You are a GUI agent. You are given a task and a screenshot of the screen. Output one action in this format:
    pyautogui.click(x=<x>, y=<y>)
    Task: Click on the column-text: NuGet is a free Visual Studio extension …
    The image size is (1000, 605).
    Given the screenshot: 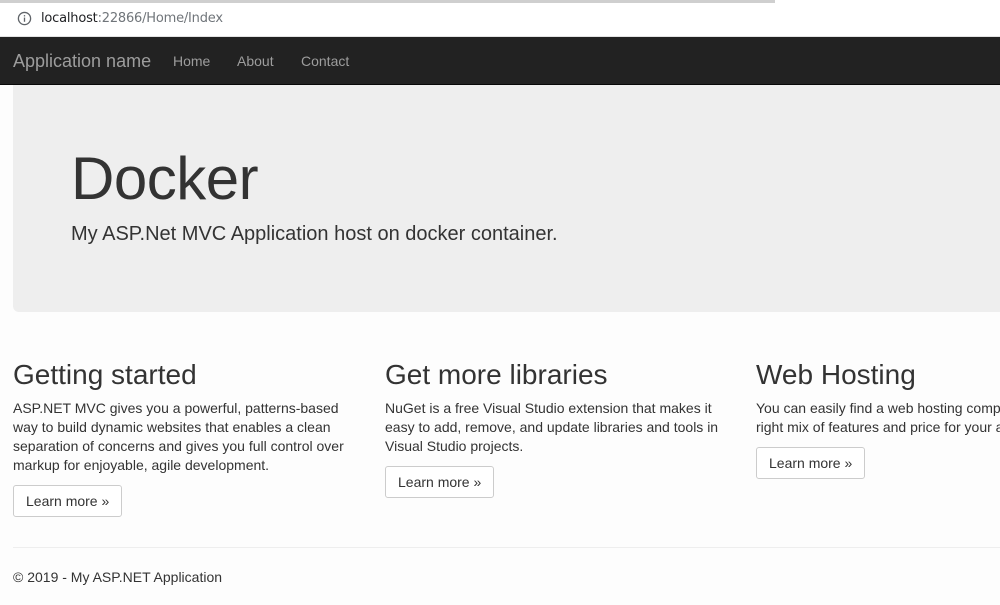 What is the action you would take?
    pyautogui.click(x=552, y=427)
    